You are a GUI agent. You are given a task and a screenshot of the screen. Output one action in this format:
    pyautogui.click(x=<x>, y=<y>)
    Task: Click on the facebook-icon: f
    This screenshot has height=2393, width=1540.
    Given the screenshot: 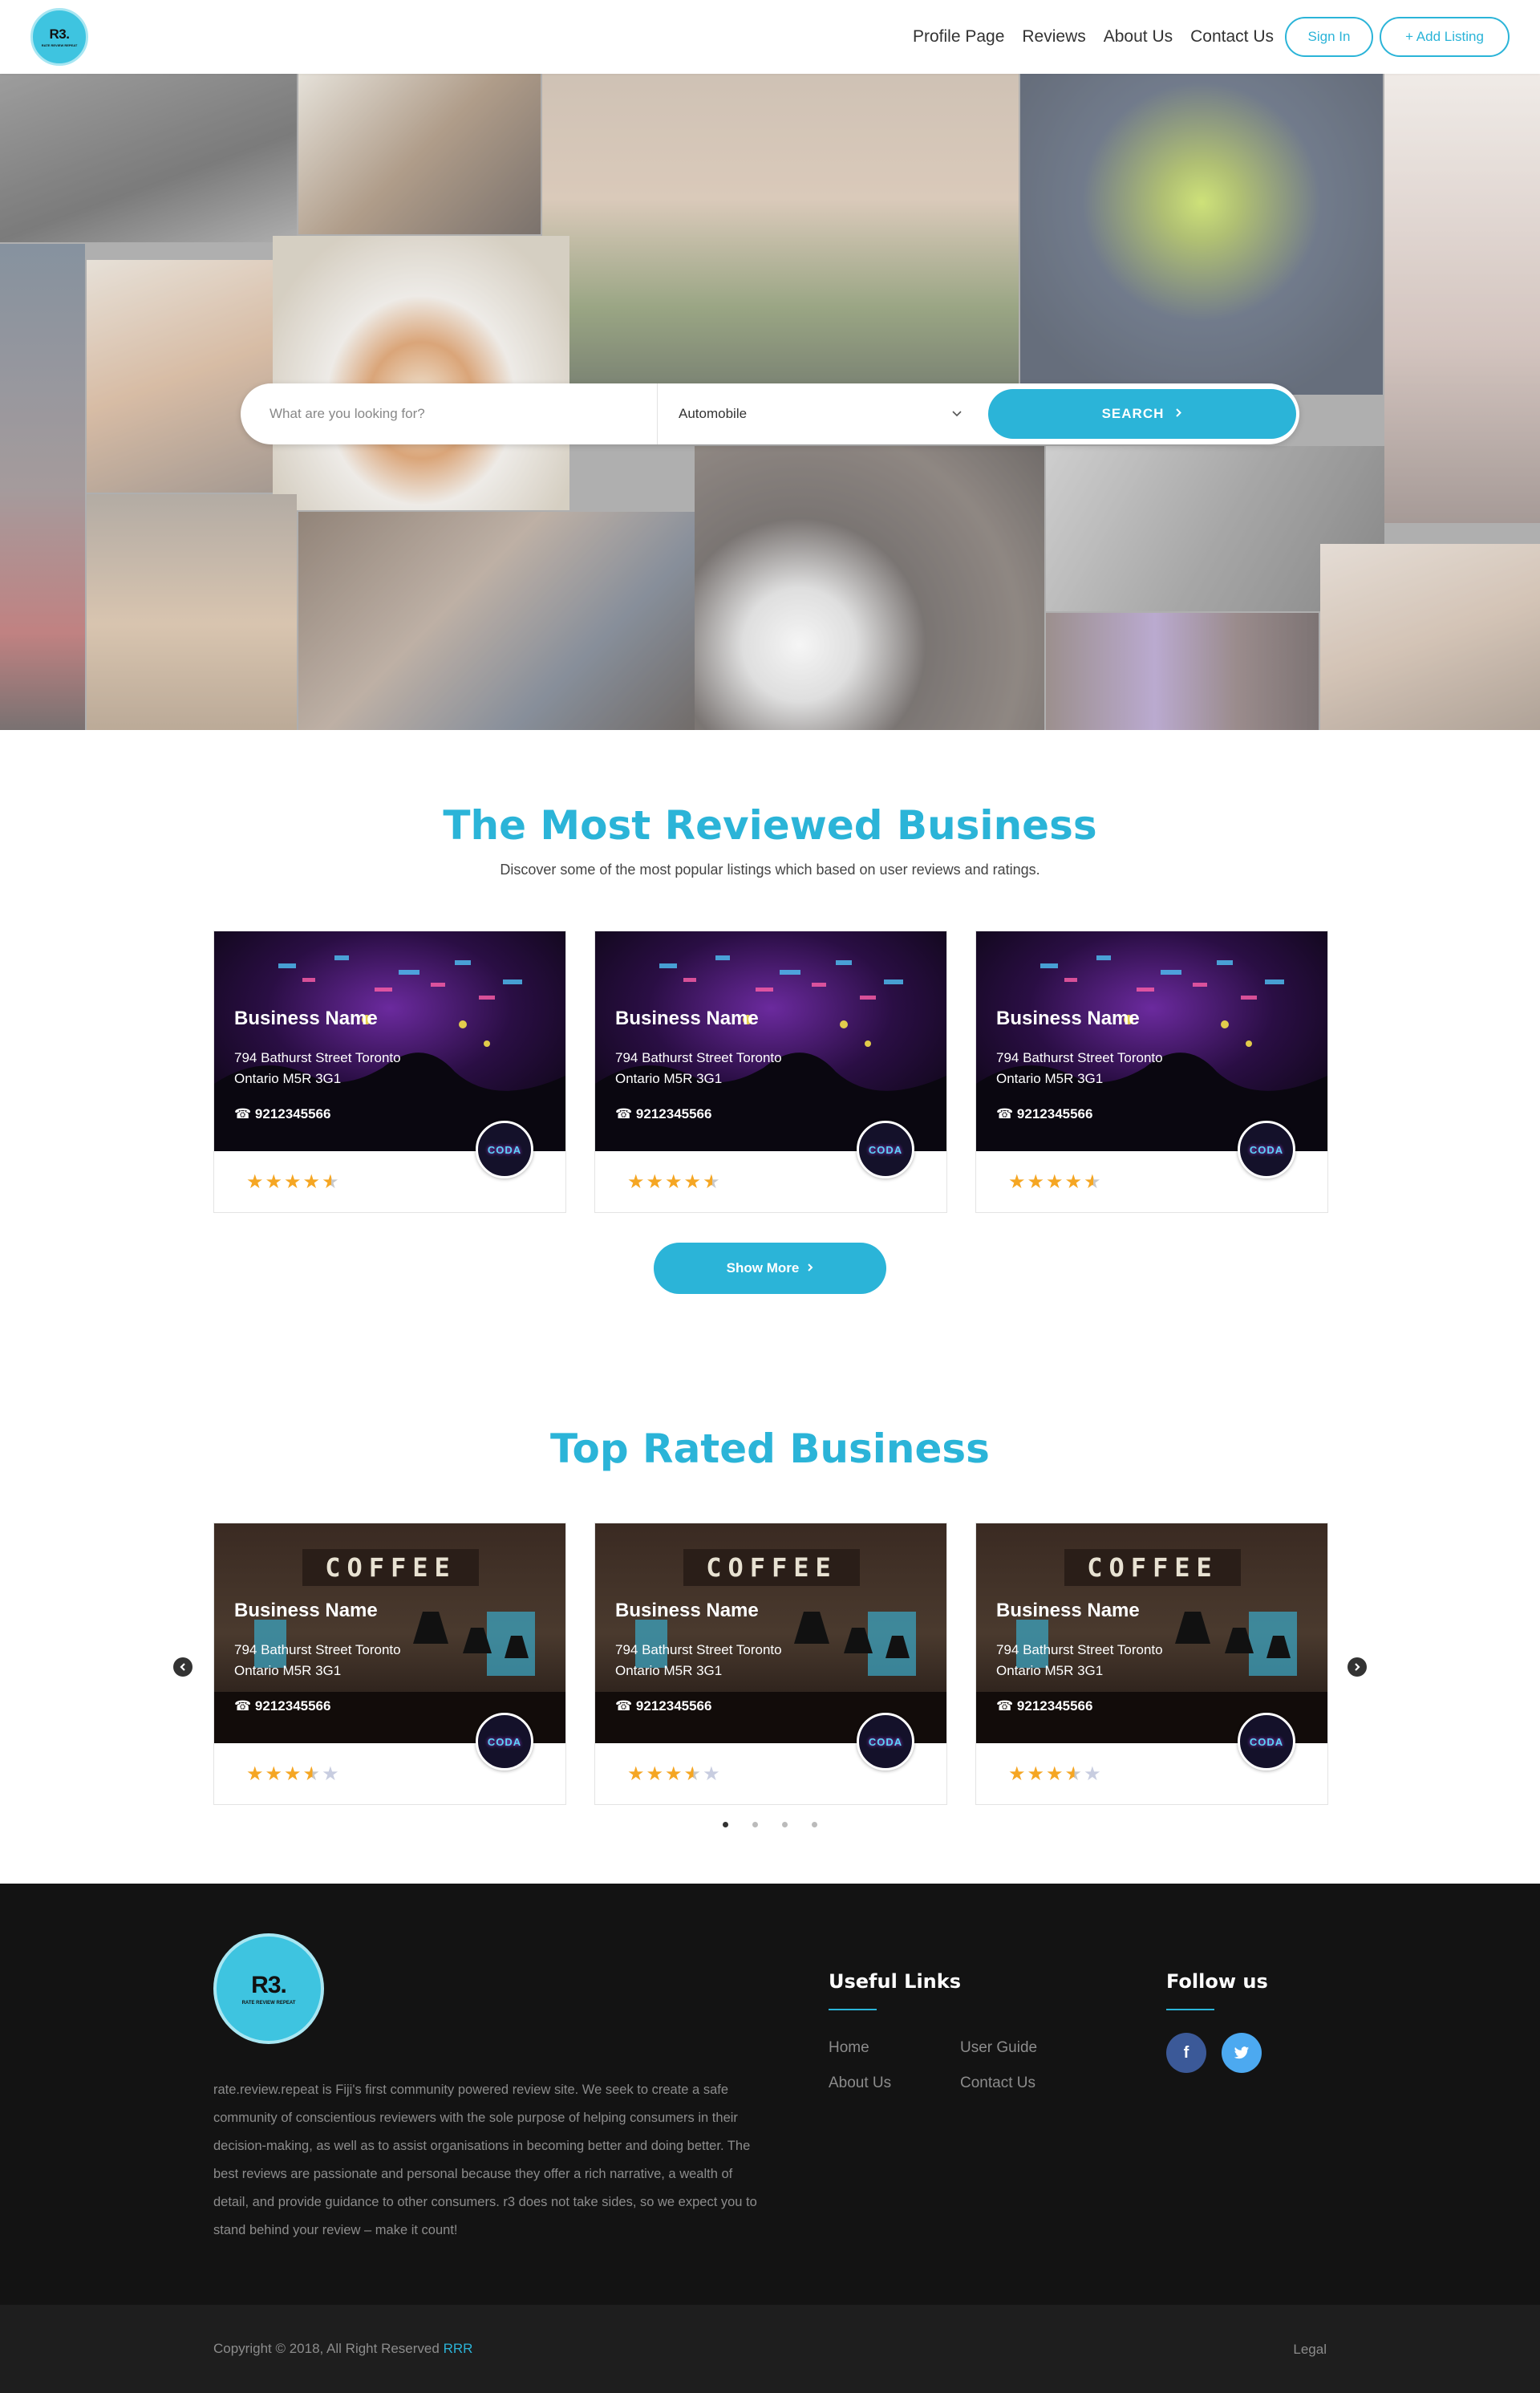 What is the action you would take?
    pyautogui.click(x=1186, y=2052)
    